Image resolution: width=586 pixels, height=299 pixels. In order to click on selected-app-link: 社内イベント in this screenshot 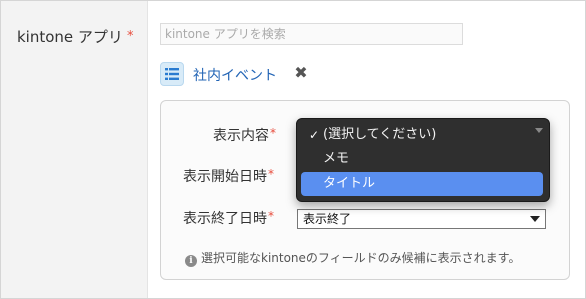, I will do `click(235, 75)`.